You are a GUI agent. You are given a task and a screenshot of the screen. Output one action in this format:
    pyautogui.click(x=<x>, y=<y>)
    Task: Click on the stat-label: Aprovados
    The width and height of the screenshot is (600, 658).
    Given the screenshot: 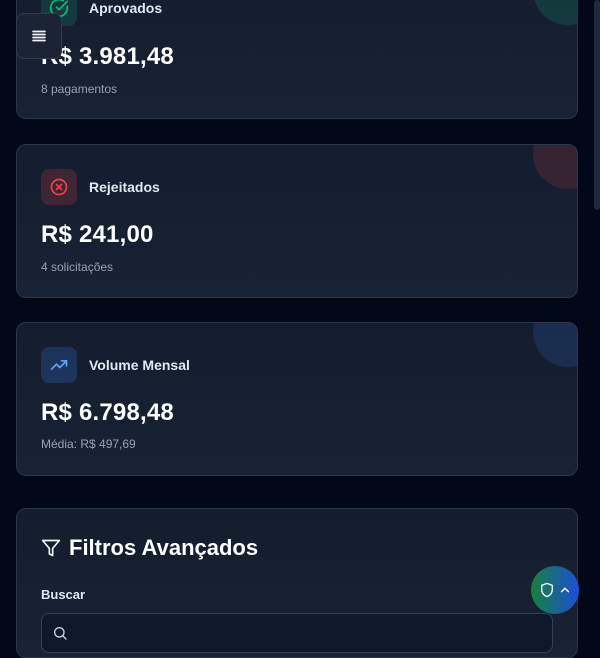 What is the action you would take?
    pyautogui.click(x=126, y=8)
    